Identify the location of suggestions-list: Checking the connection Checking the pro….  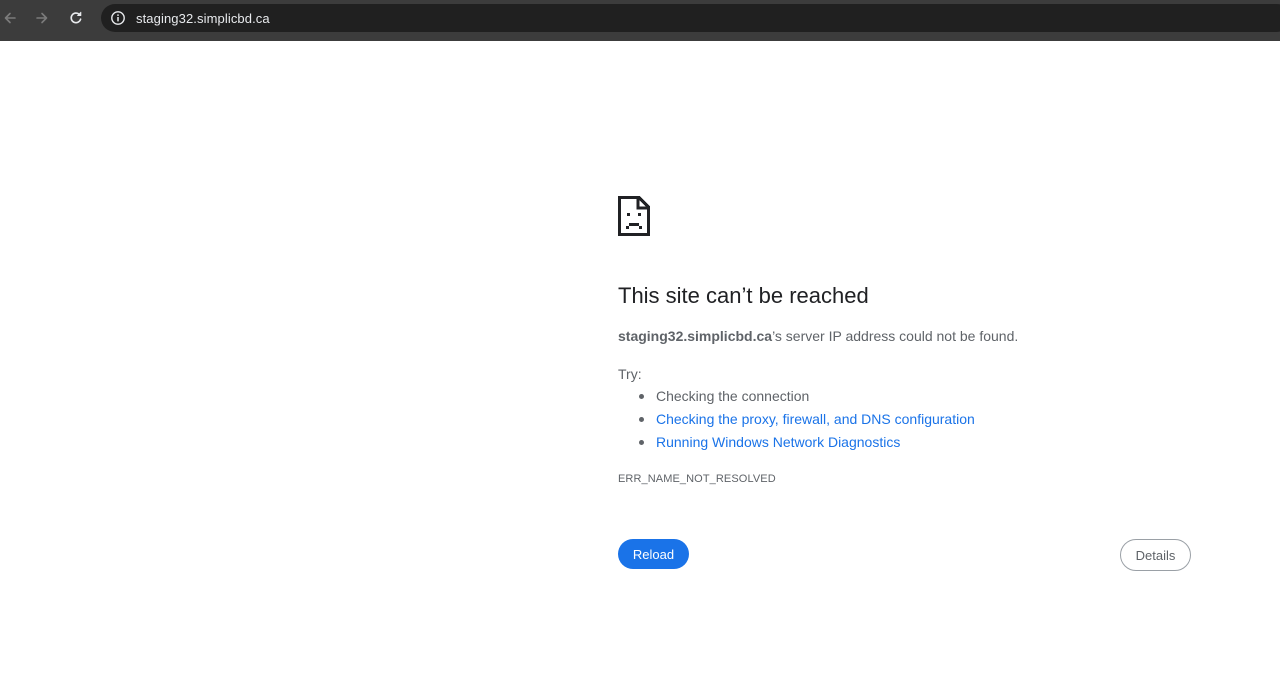
(898, 422).